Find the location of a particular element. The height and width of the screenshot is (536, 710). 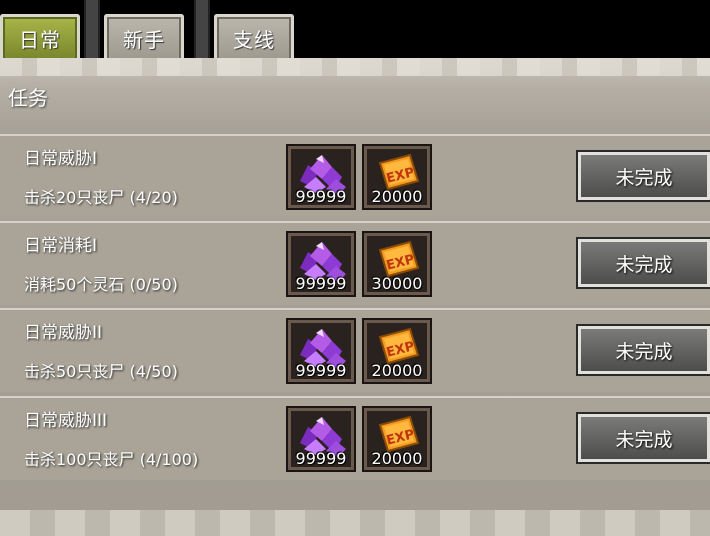

quest-description: 消耗50个灵石 (0/50) is located at coordinates (101, 284).